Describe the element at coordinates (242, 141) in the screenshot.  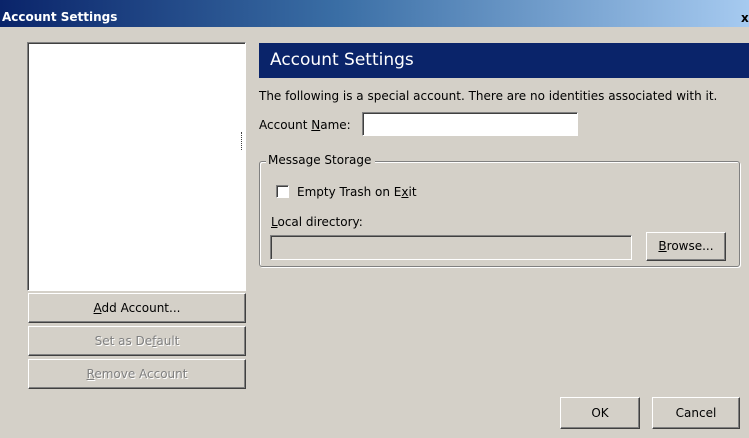
I see `list-splitter-handle` at that location.